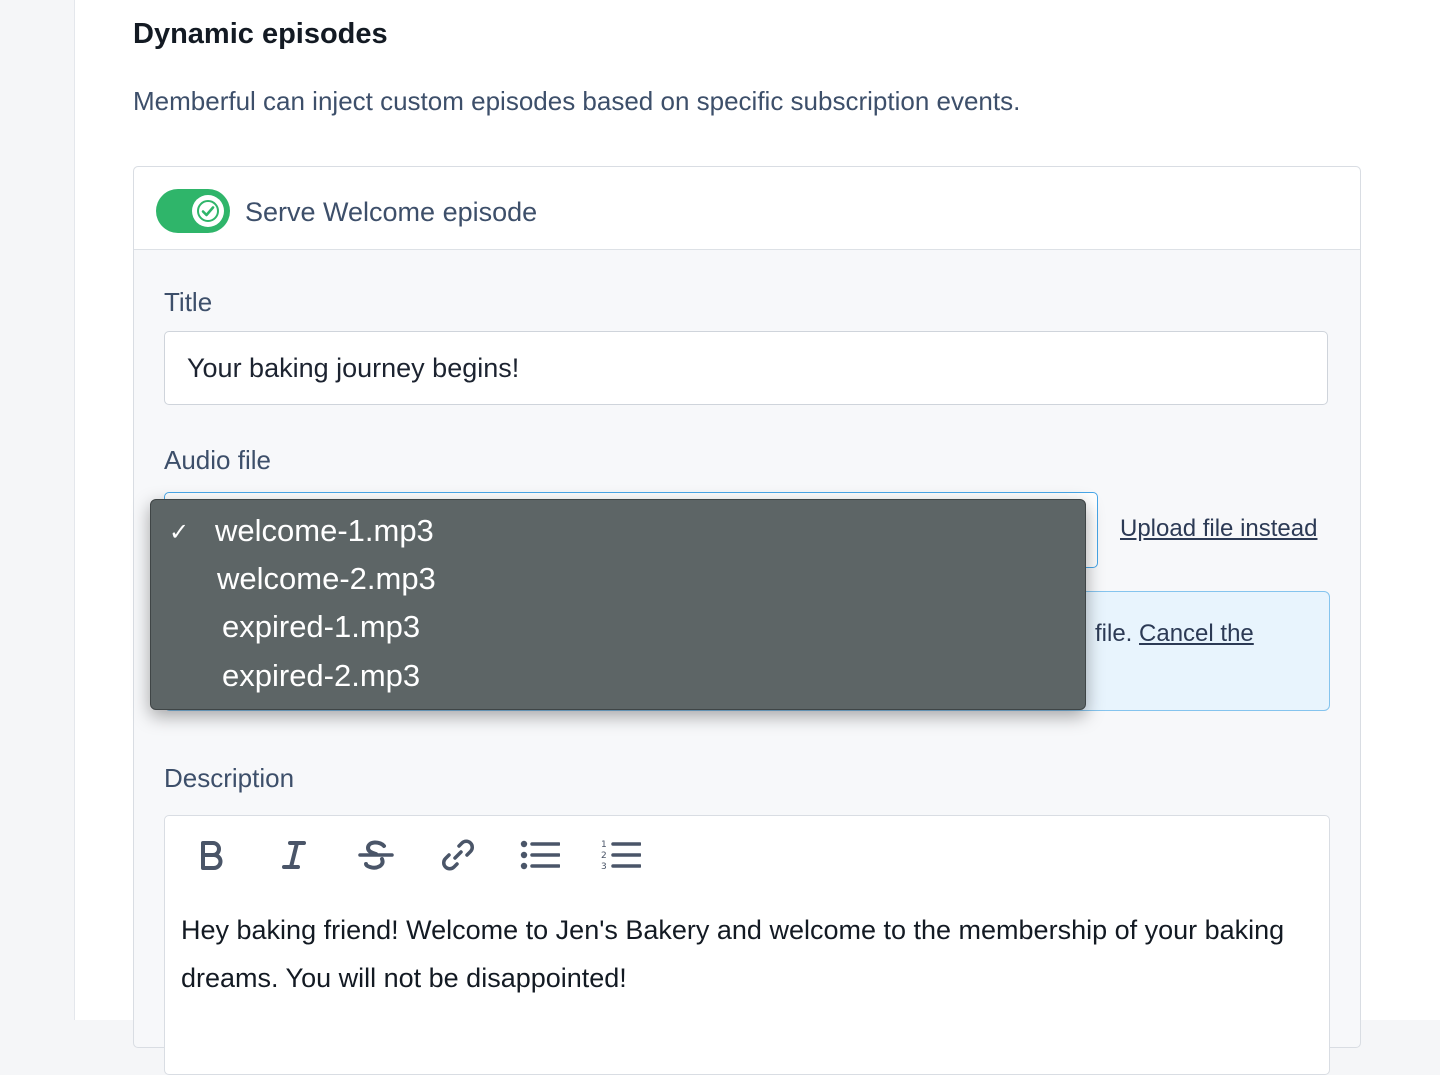  I want to click on upload-file-link: Upload file instead, so click(1218, 529).